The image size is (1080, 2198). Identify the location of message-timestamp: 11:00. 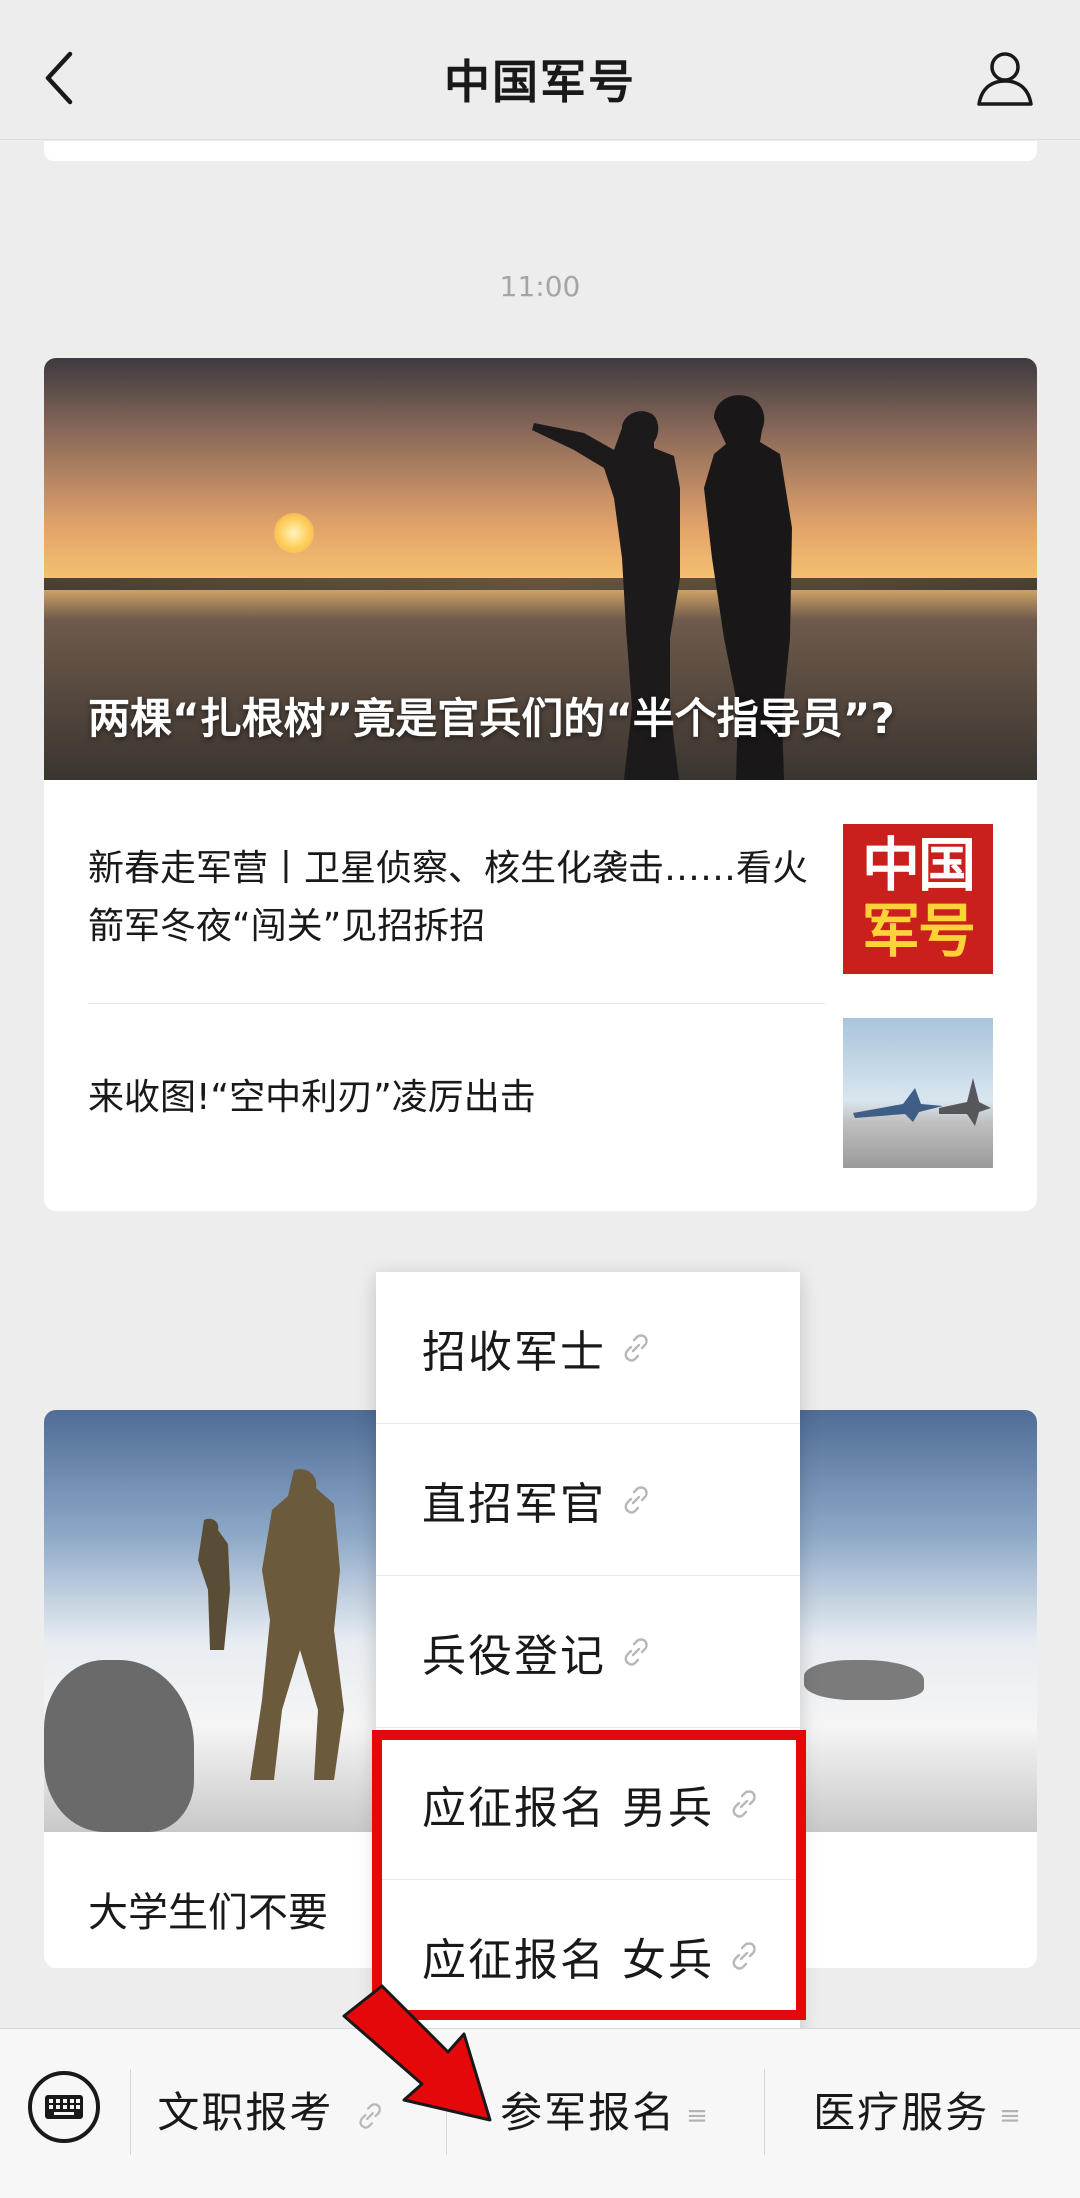
(540, 286).